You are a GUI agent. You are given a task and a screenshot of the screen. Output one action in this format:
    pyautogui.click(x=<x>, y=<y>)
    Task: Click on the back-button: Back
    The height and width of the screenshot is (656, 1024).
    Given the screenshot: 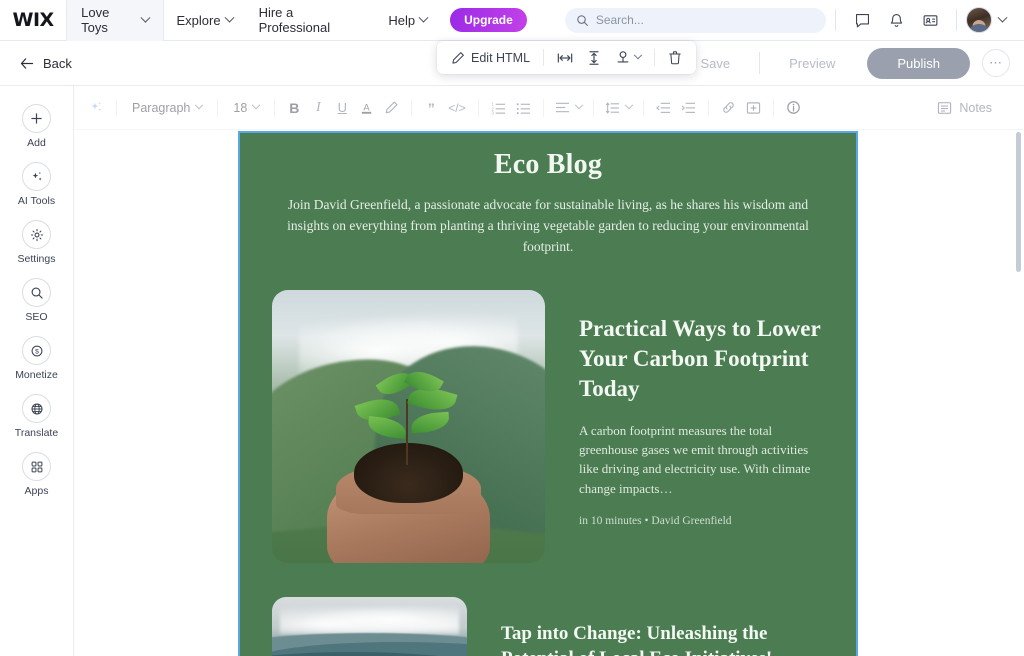 What is the action you would take?
    pyautogui.click(x=46, y=63)
    